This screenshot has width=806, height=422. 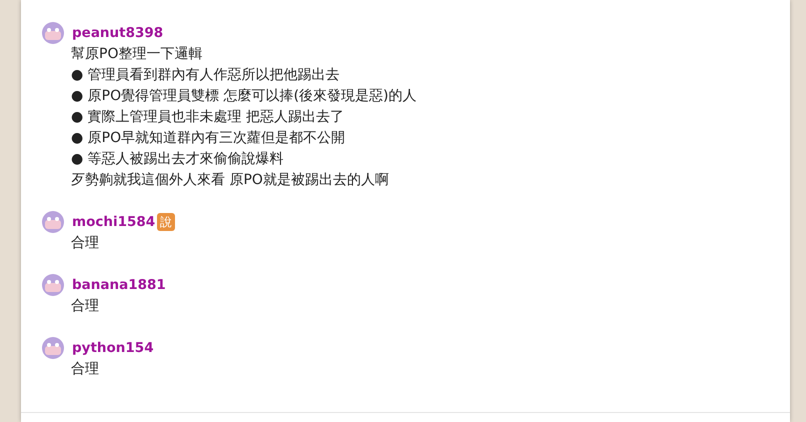 What do you see at coordinates (166, 222) in the screenshot?
I see `author-badge: 說` at bounding box center [166, 222].